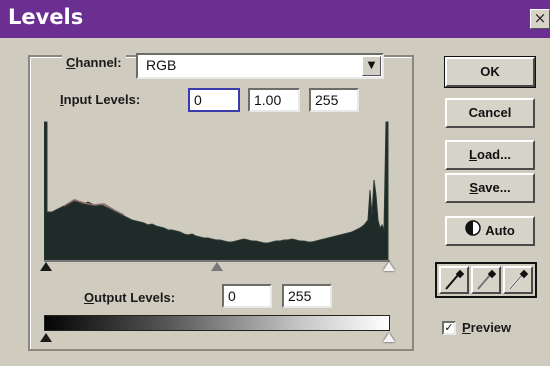 The image size is (550, 366). What do you see at coordinates (518, 280) in the screenshot?
I see `eyedropper-white-icon` at bounding box center [518, 280].